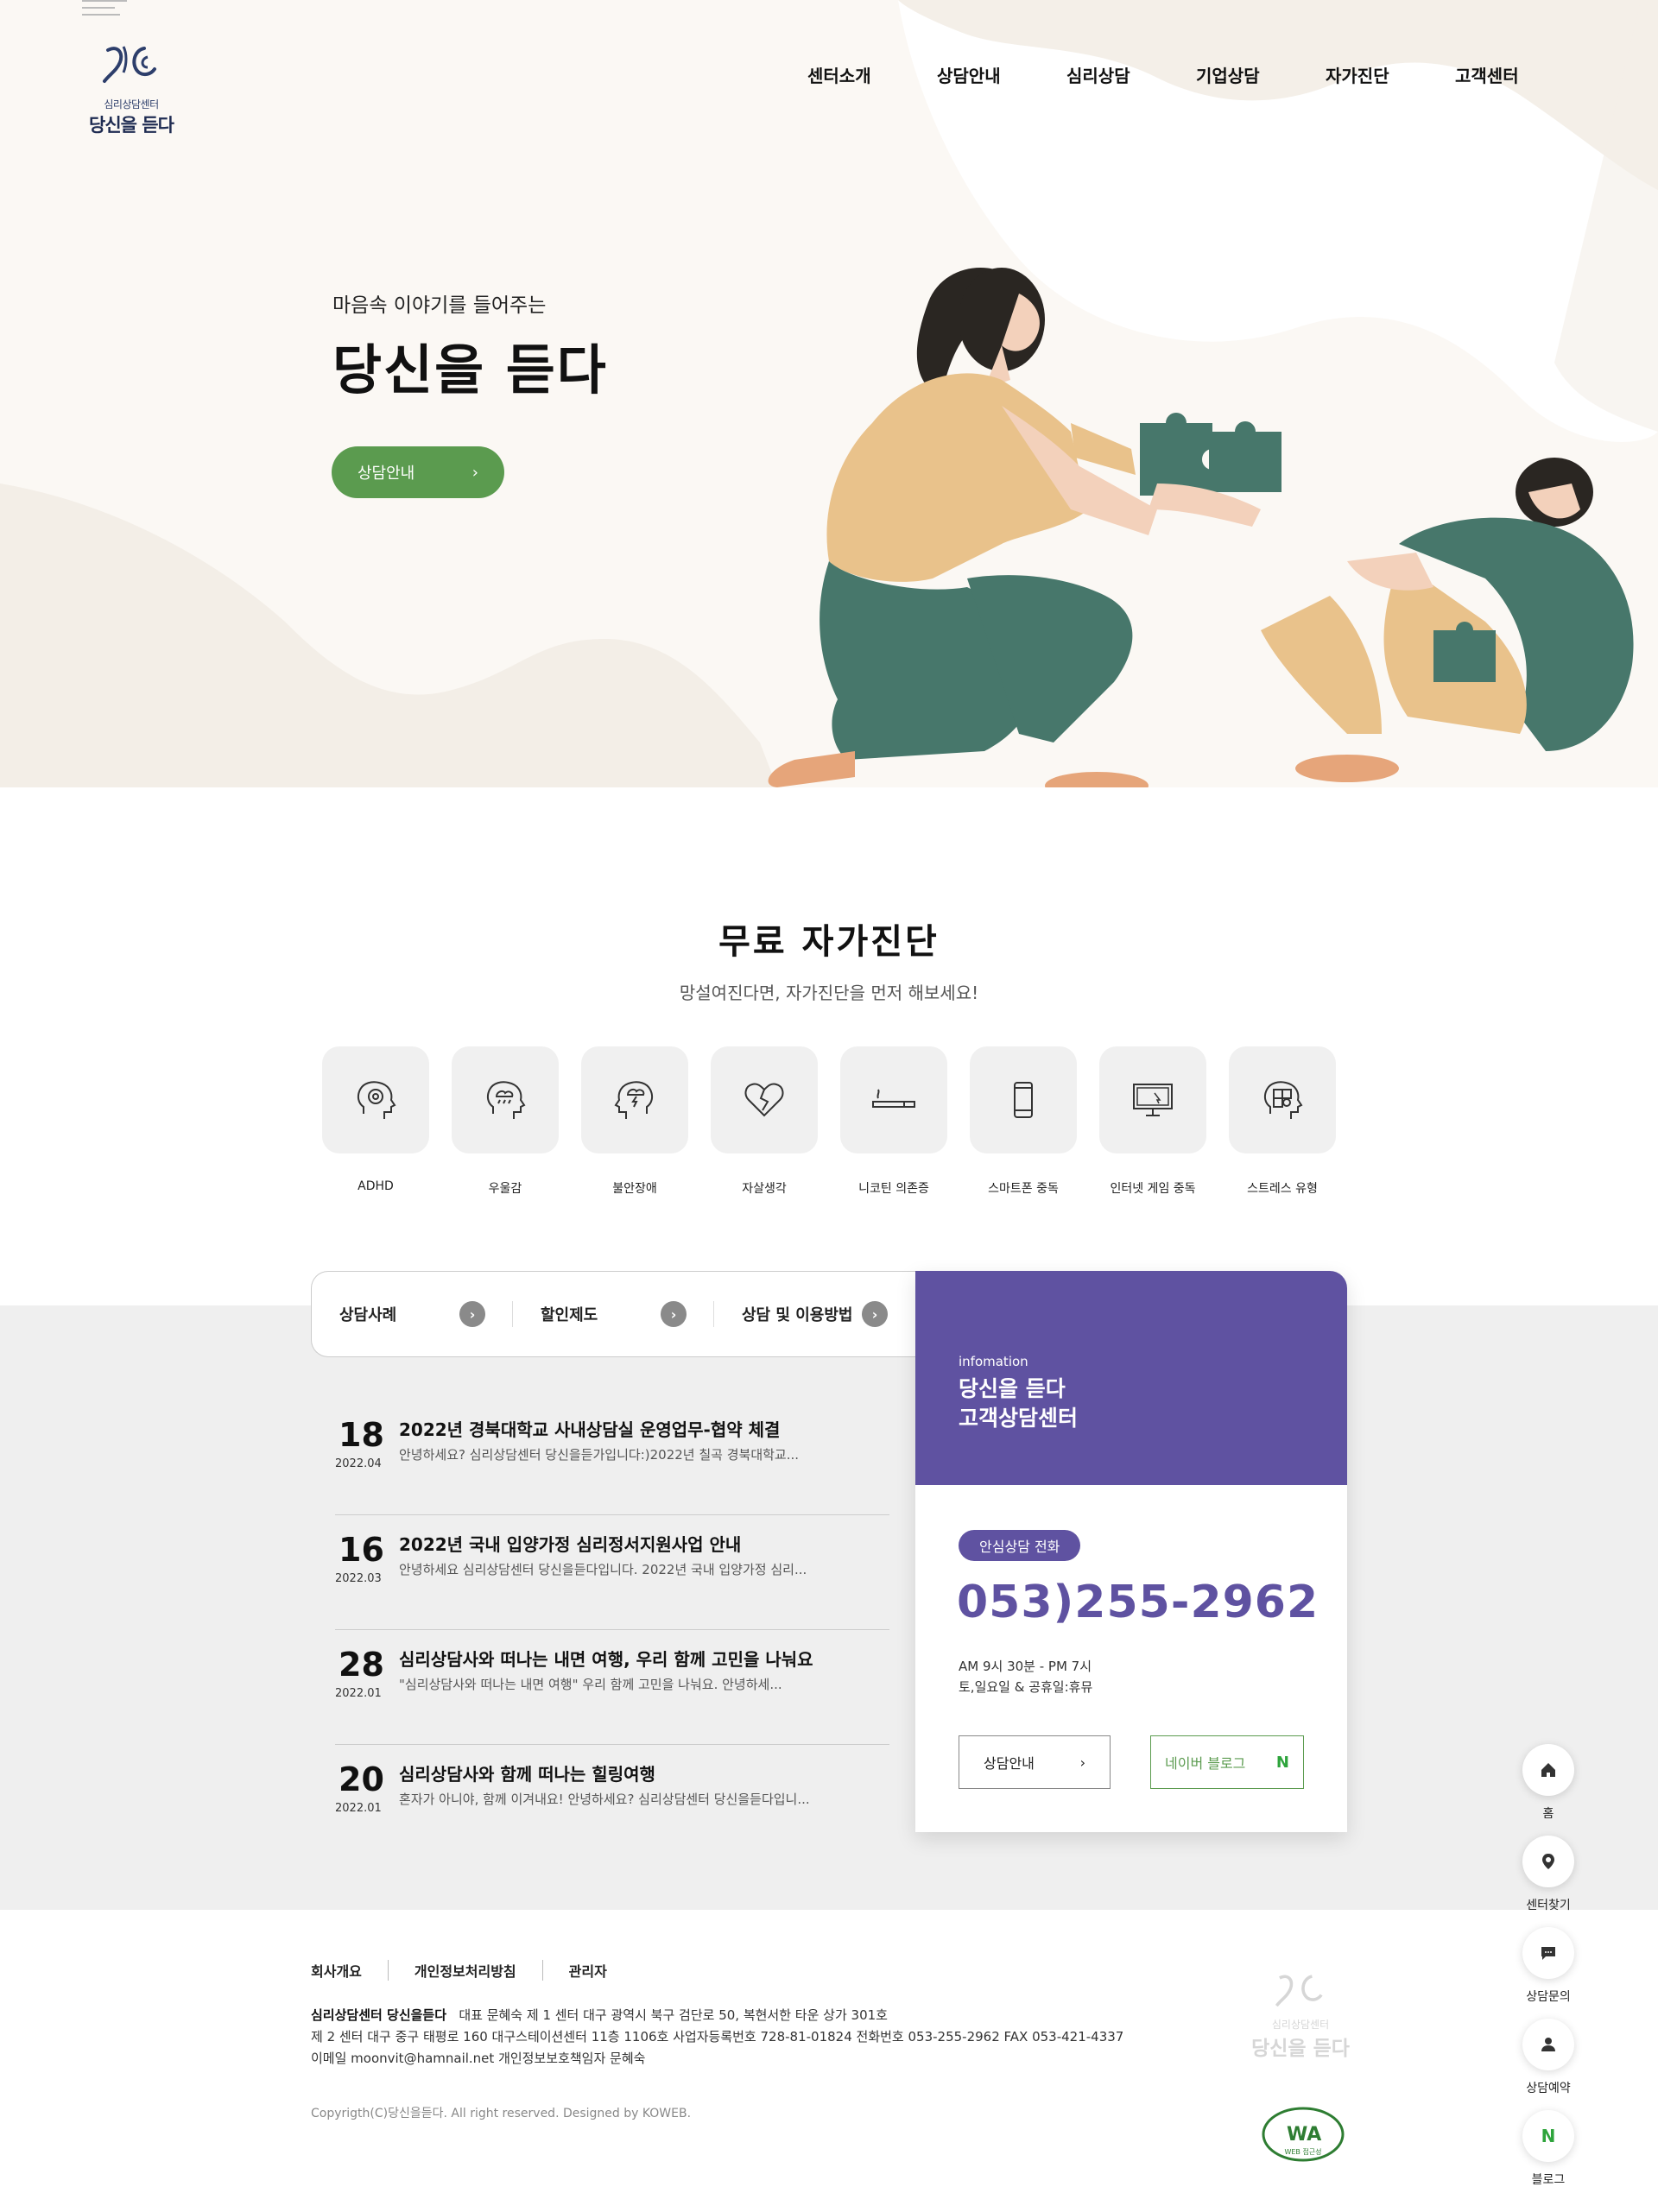  What do you see at coordinates (1025, 1666) in the screenshot?
I see `hours-weekday: AM 9시 30분 - PM 7시` at bounding box center [1025, 1666].